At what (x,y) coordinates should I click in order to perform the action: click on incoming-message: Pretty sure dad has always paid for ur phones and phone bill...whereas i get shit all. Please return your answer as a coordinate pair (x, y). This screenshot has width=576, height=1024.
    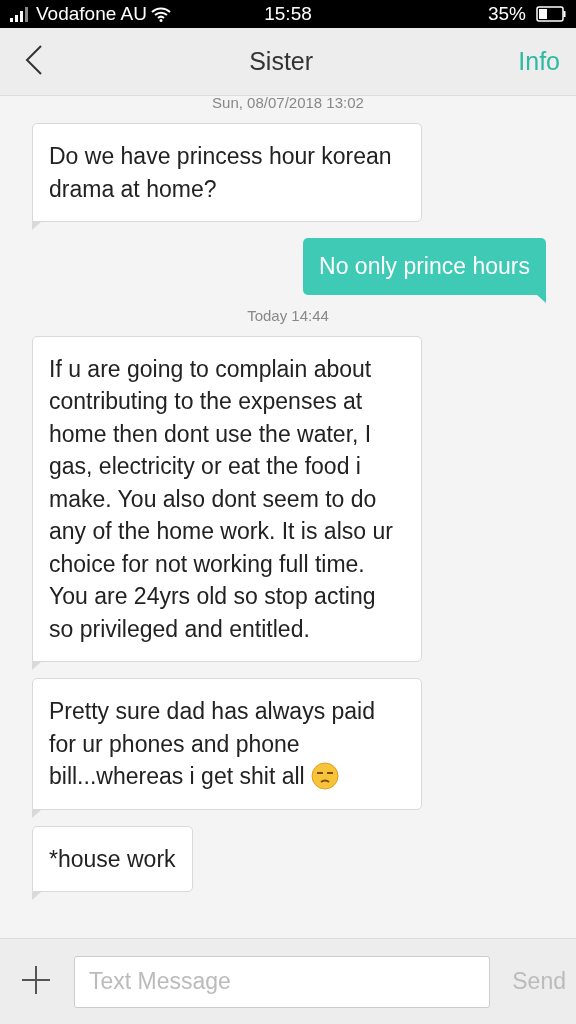
    Looking at the image, I should click on (227, 748).